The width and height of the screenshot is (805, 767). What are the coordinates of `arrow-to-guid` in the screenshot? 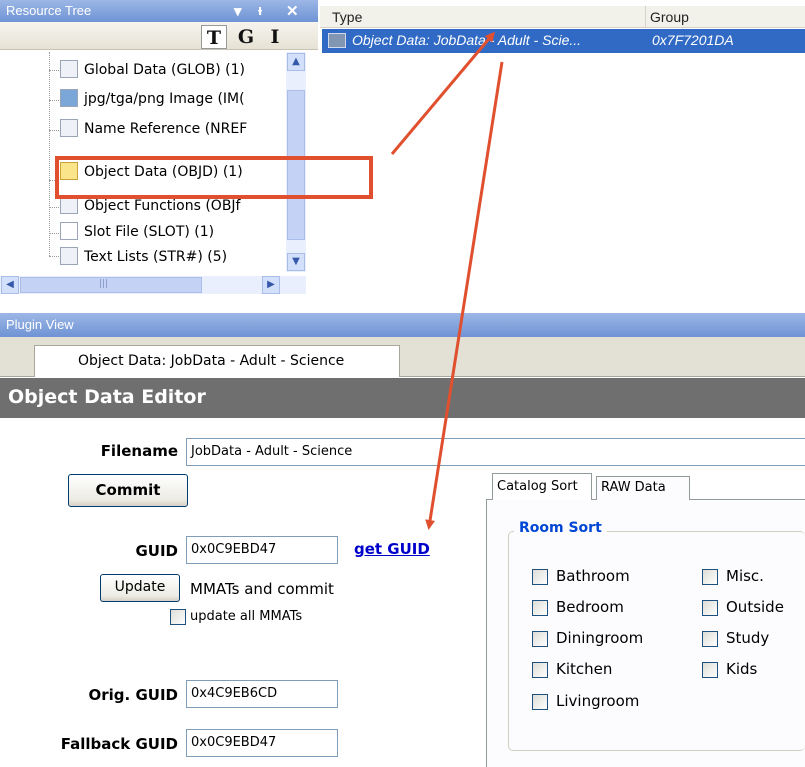 It's located at (464, 295).